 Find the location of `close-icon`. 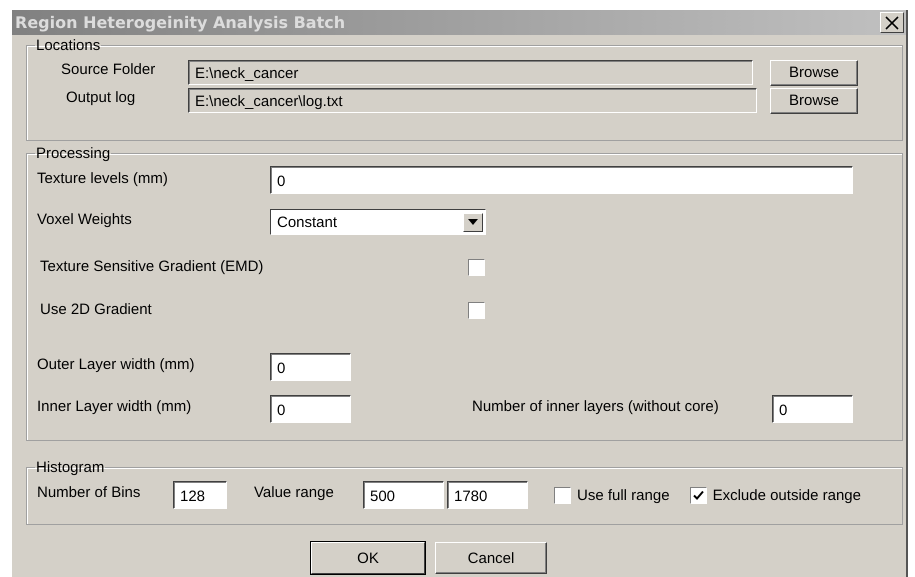

close-icon is located at coordinates (892, 23).